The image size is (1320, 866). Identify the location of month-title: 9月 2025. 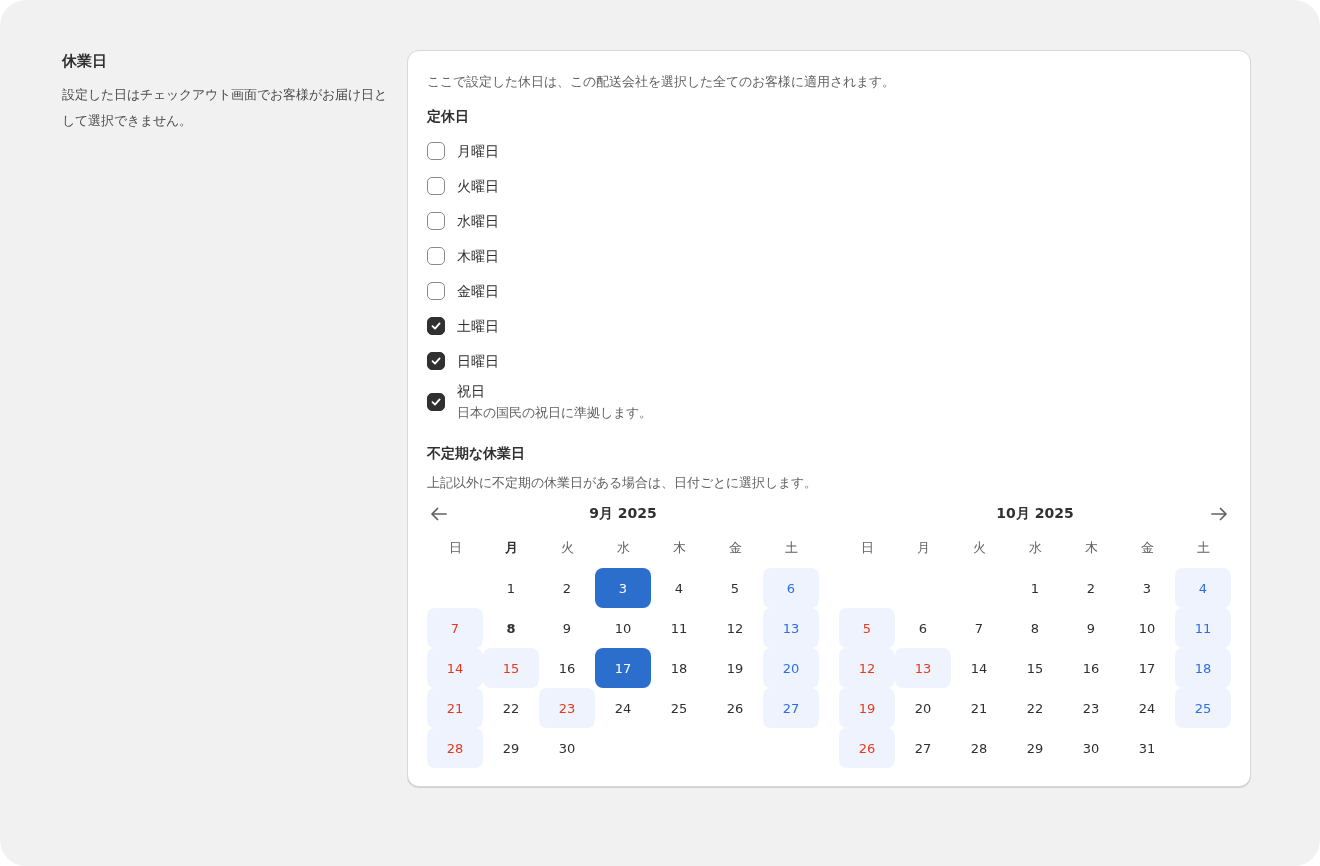
(623, 514).